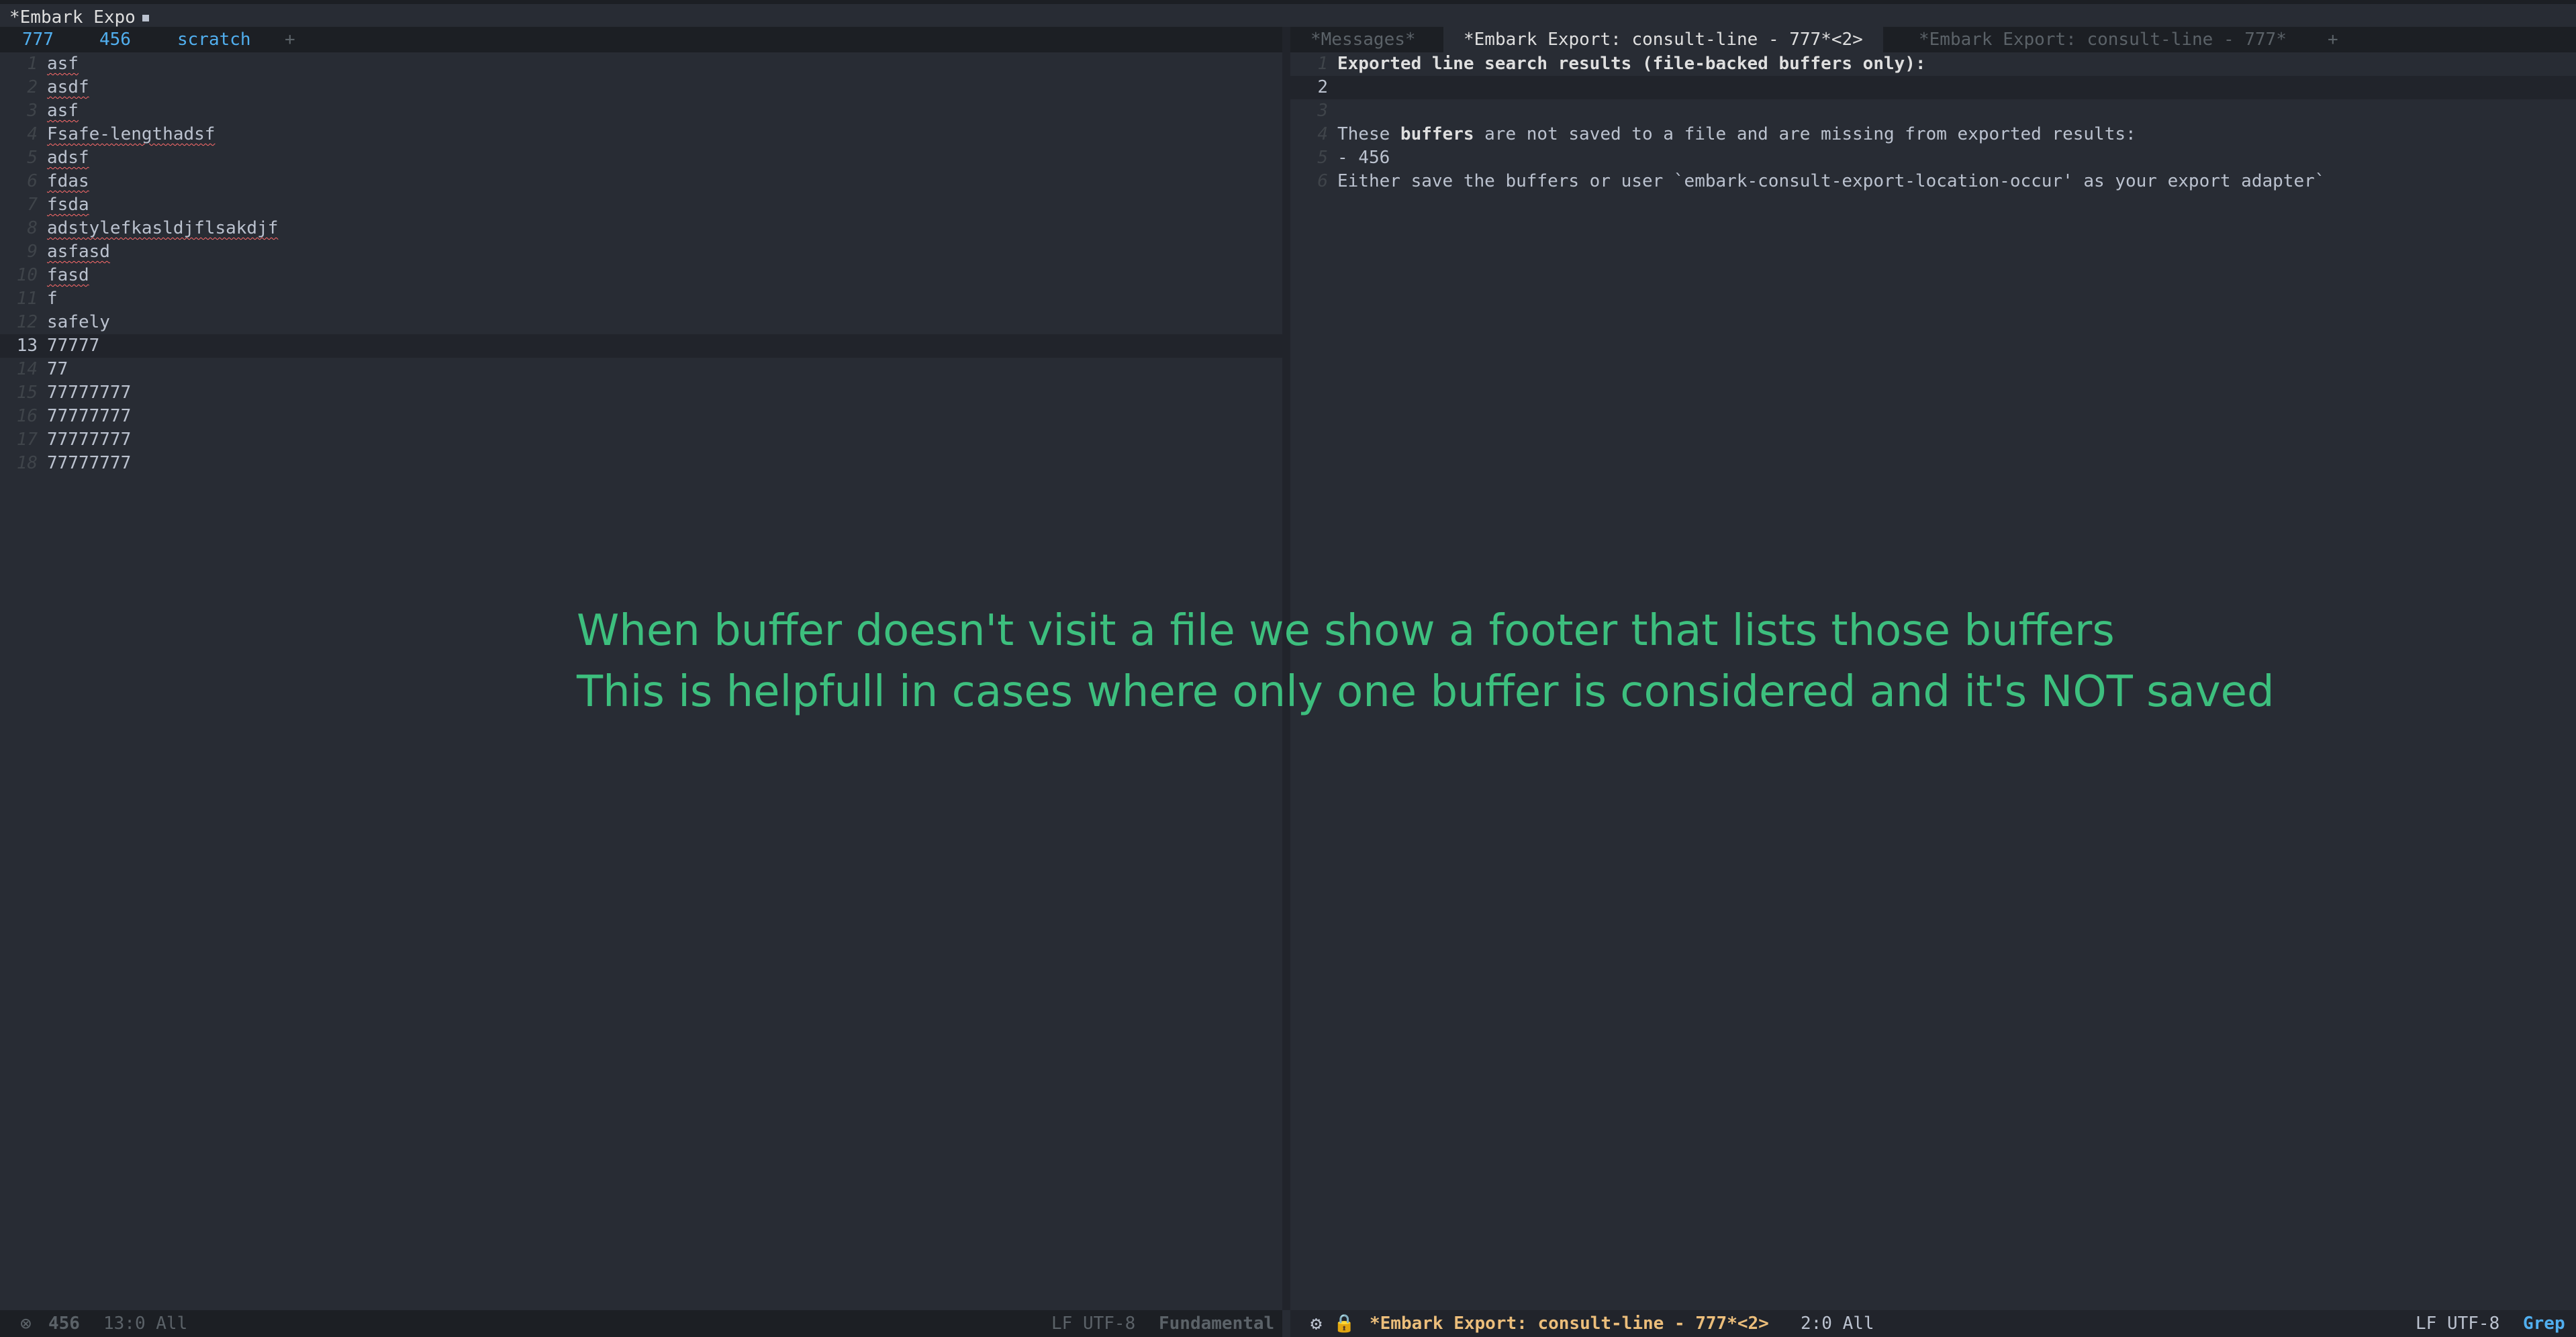 The width and height of the screenshot is (2576, 1337). Describe the element at coordinates (641, 393) in the screenshot. I see `line: 15 77777777` at that location.